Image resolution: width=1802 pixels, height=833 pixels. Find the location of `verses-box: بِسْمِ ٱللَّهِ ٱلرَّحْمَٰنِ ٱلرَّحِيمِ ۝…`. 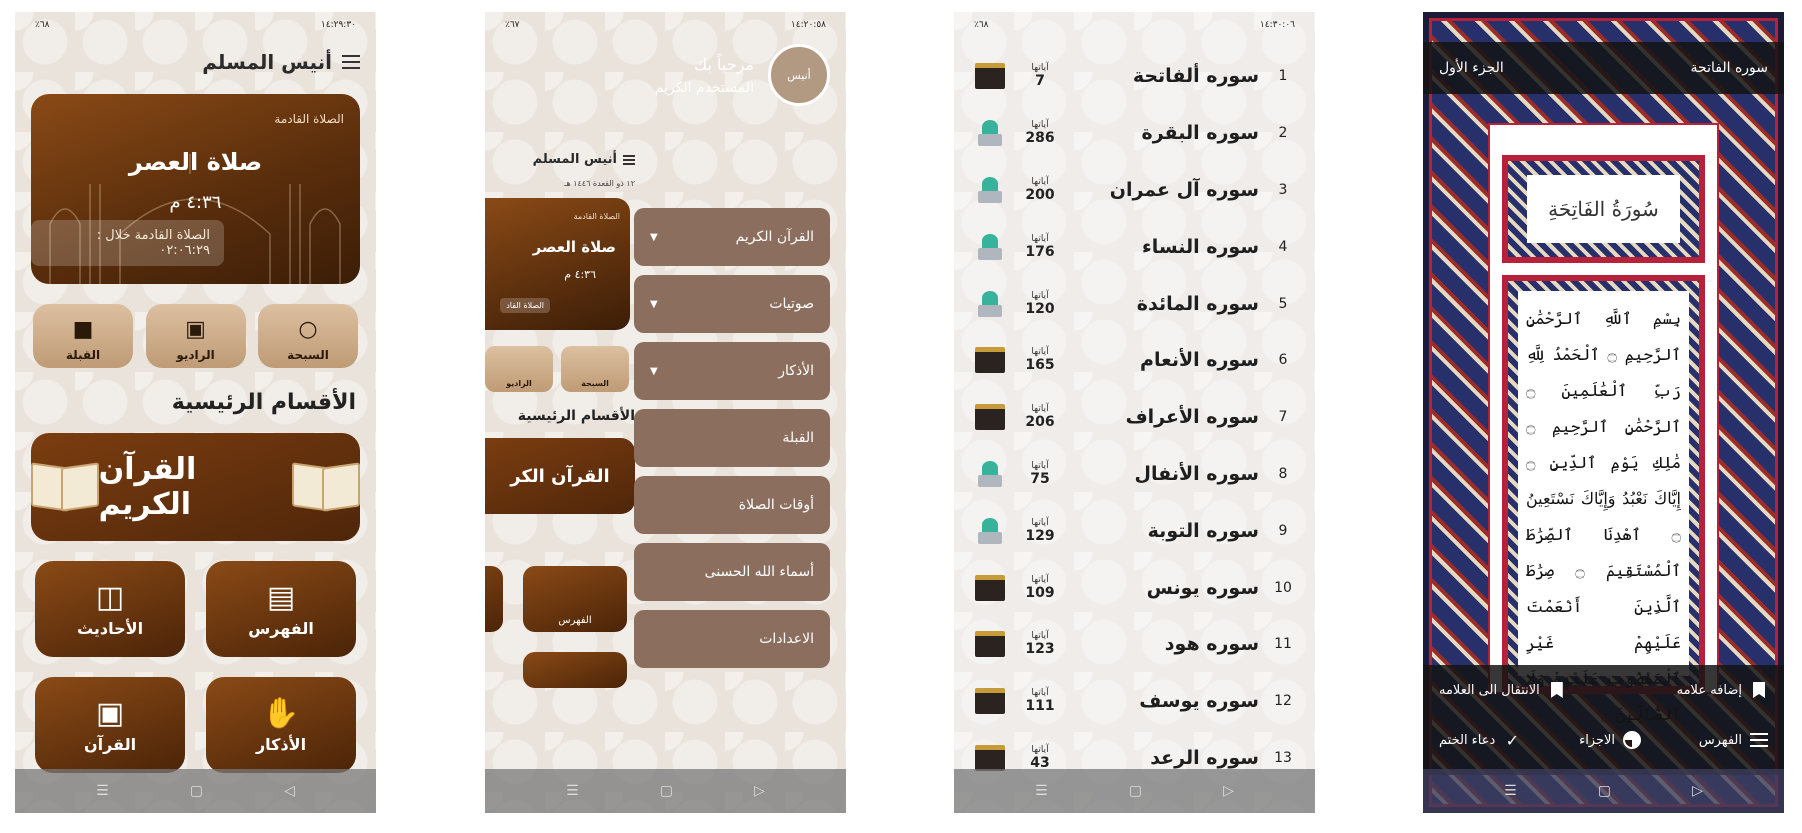

verses-box: بِسْمِ ٱللَّهِ ٱلرَّحْمَٰنِ ٱلرَّحِيمِ ۝… is located at coordinates (1603, 499).